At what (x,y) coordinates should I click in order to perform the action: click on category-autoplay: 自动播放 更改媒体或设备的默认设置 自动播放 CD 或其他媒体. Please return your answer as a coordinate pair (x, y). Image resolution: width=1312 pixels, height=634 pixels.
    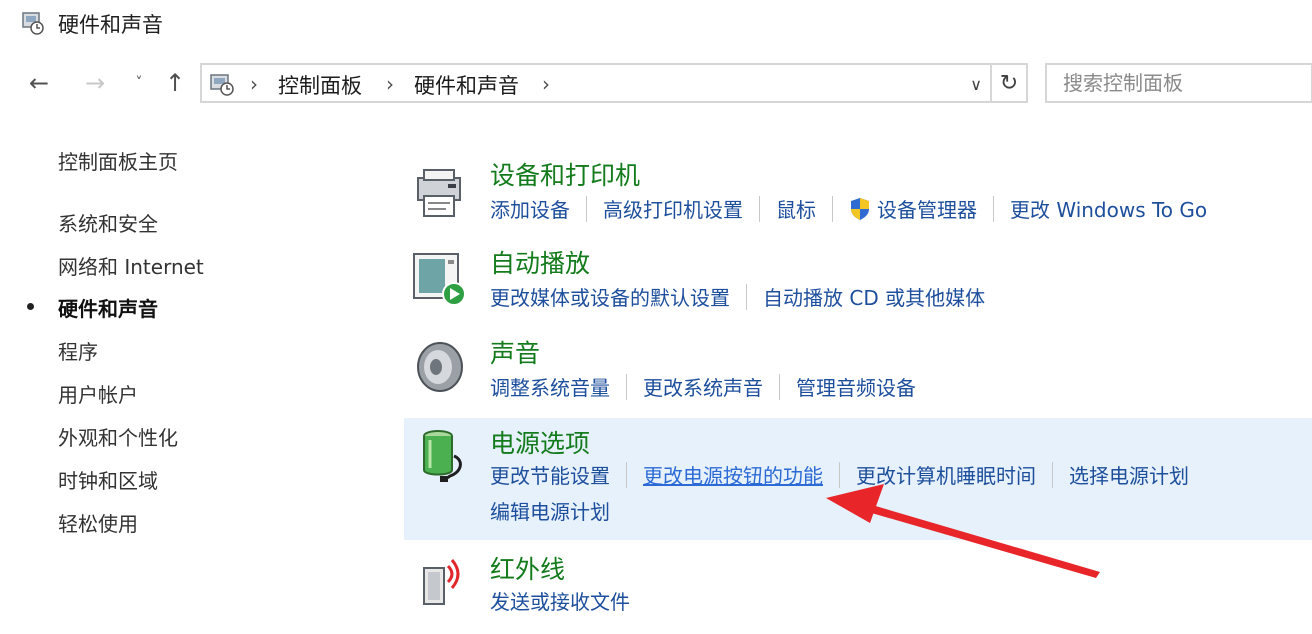
    Looking at the image, I should click on (858, 281).